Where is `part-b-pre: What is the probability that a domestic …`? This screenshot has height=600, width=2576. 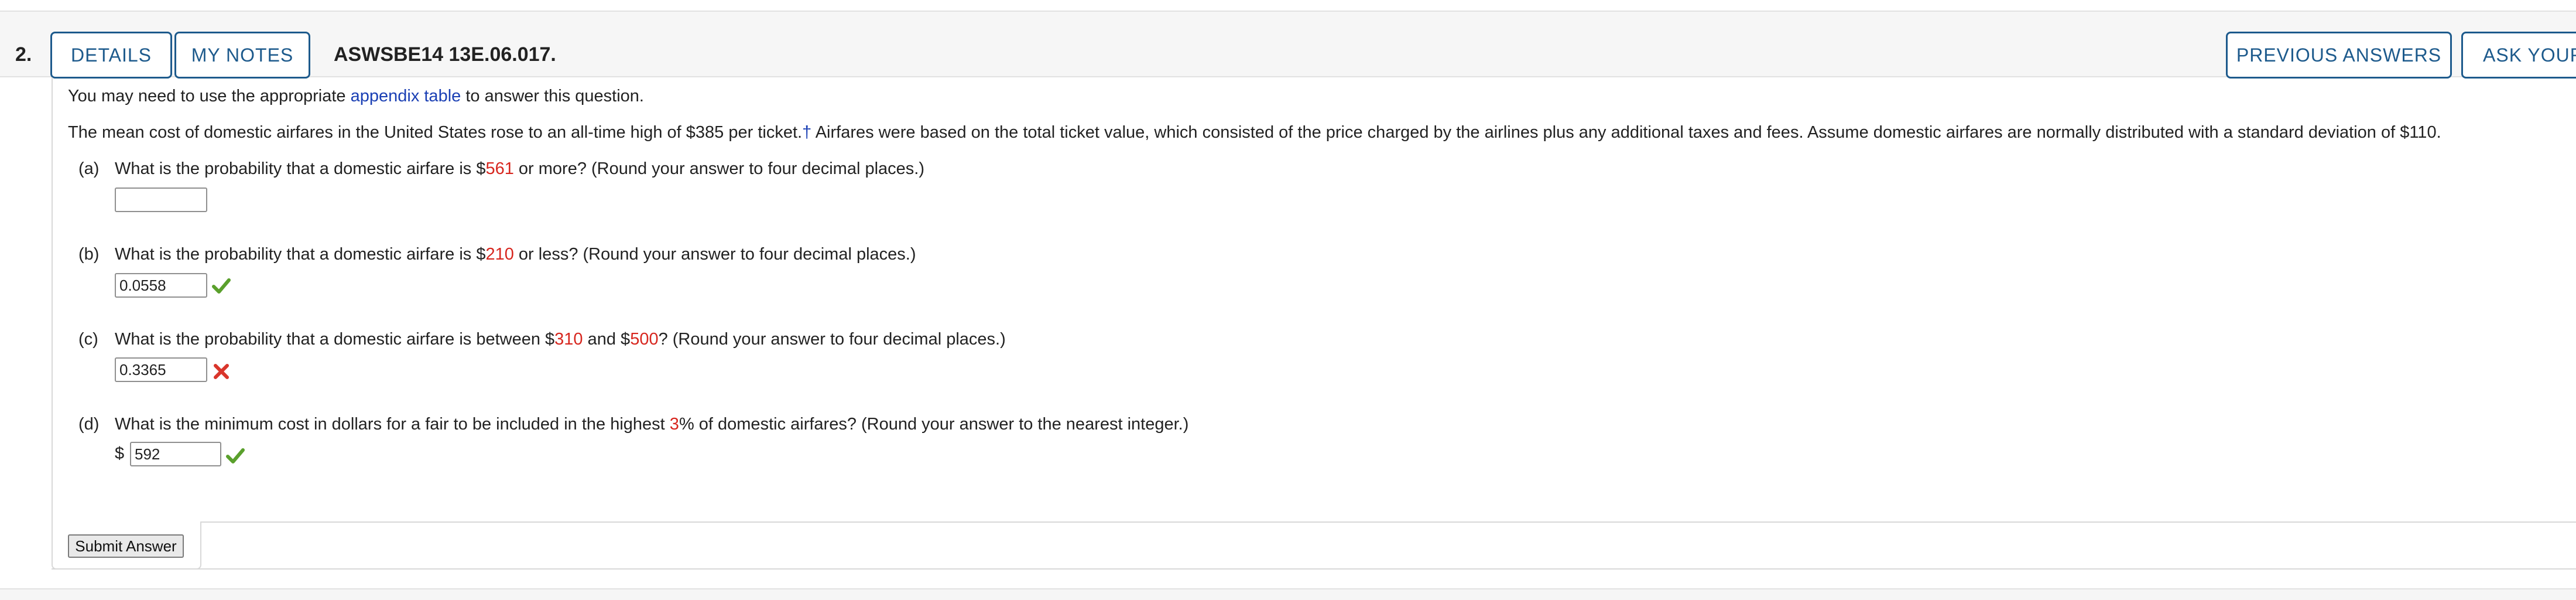
part-b-pre: What is the probability that a domestic … is located at coordinates (300, 255).